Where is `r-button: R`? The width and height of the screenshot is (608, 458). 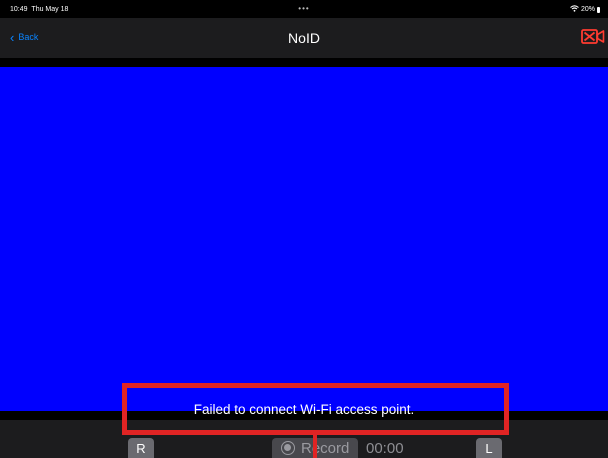
r-button: R is located at coordinates (141, 448).